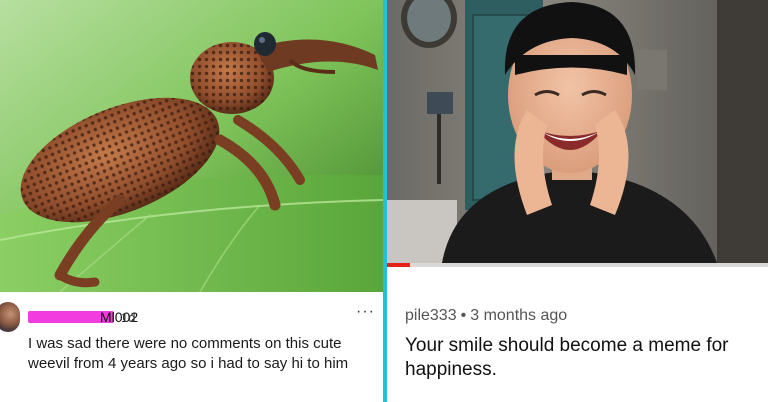 This screenshot has width=768, height=402. Describe the element at coordinates (431, 315) in the screenshot. I see `comment-username: pile333` at that location.